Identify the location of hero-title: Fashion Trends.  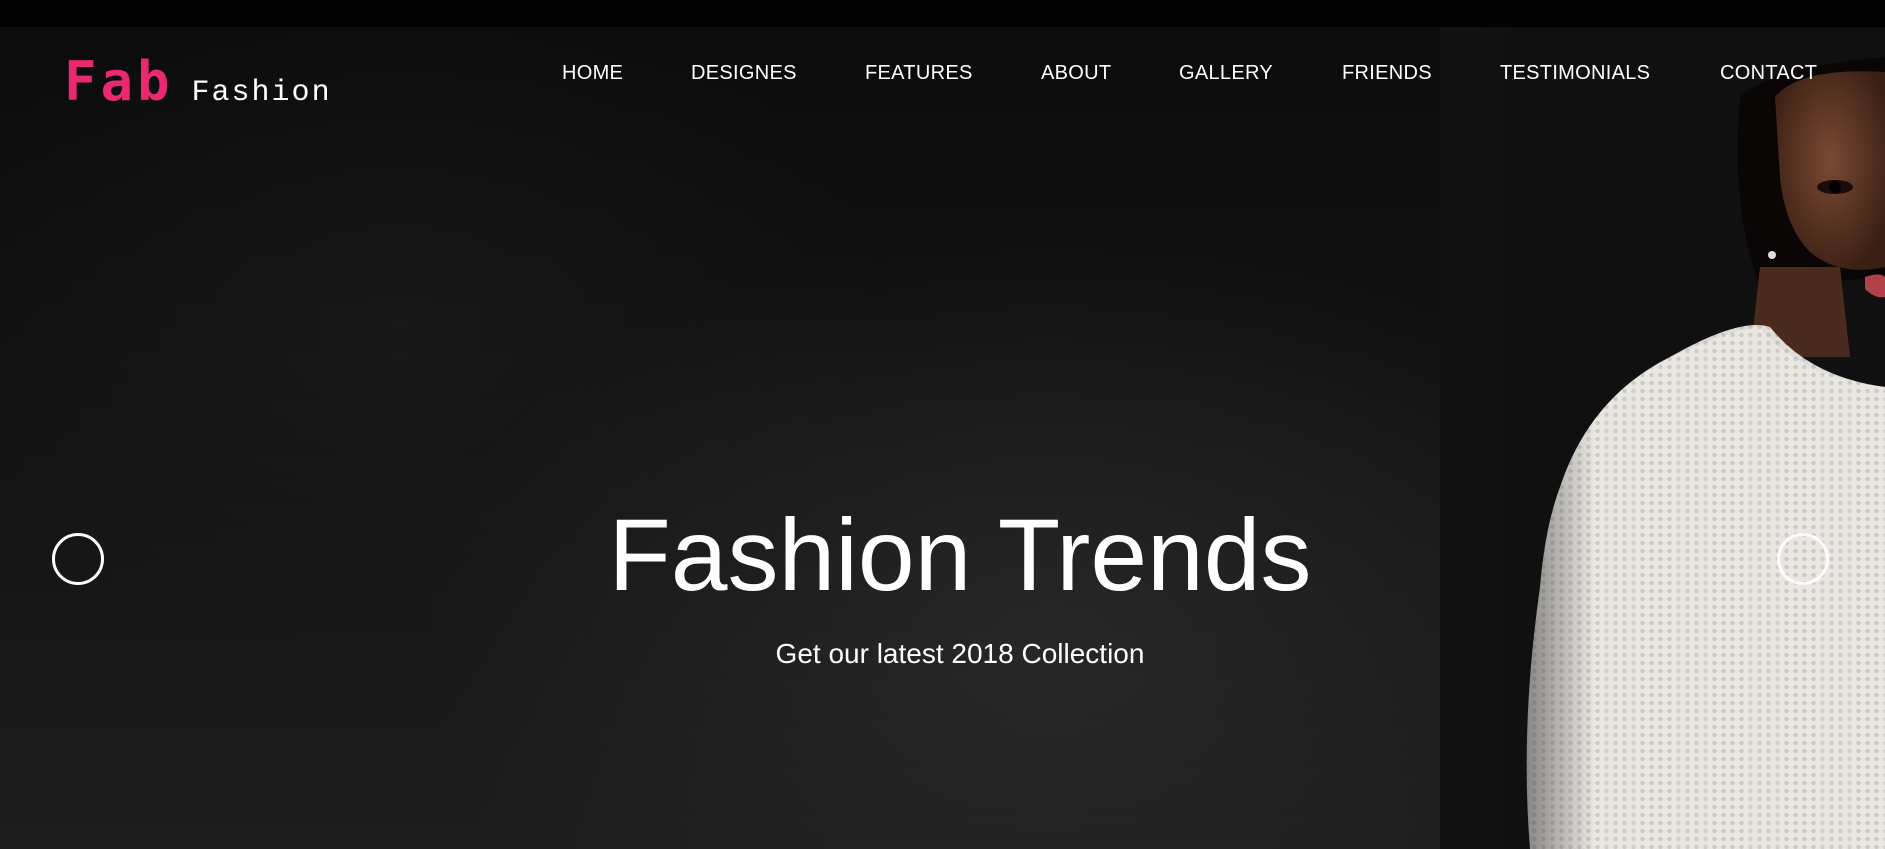
(960, 555).